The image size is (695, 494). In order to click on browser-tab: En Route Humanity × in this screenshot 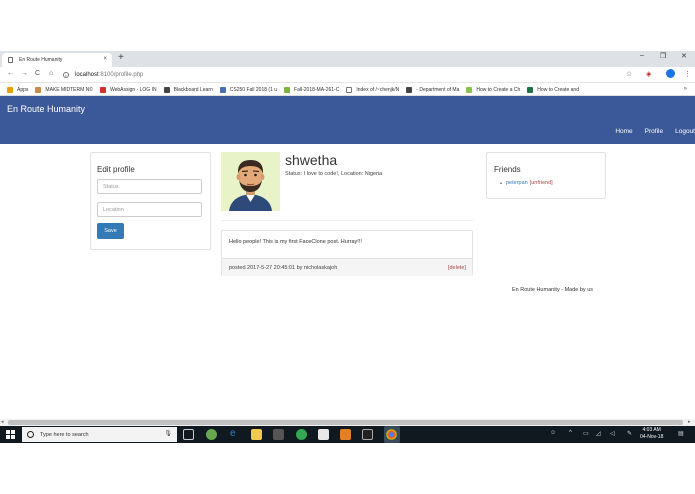, I will do `click(57, 60)`.